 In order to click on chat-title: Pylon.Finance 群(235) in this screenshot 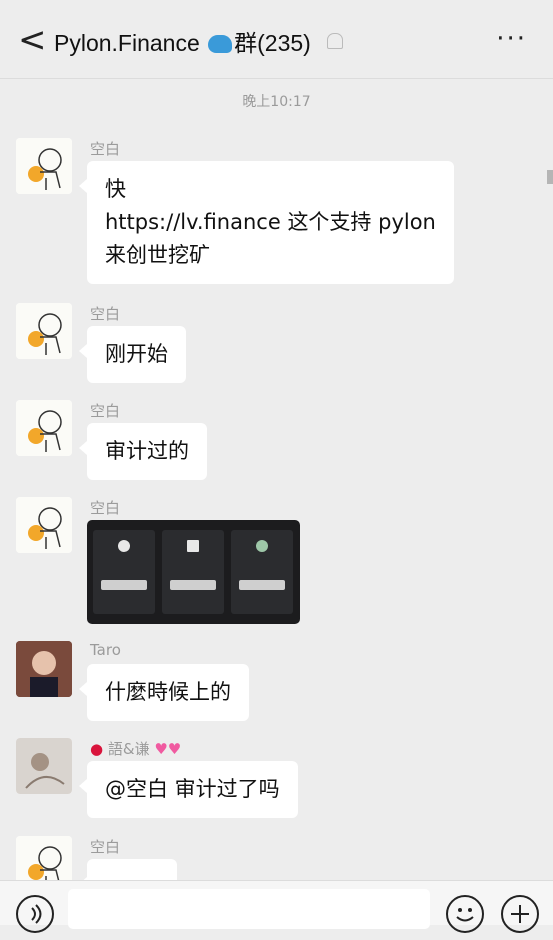, I will do `click(199, 41)`.